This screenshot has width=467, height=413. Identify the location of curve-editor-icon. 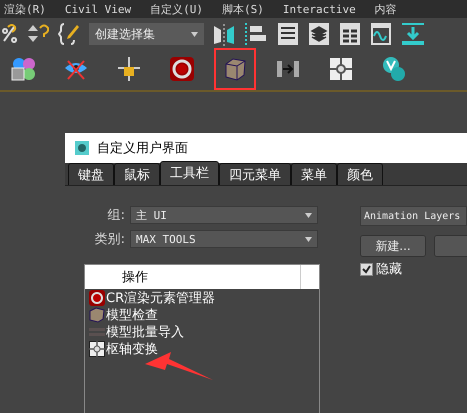
(381, 34).